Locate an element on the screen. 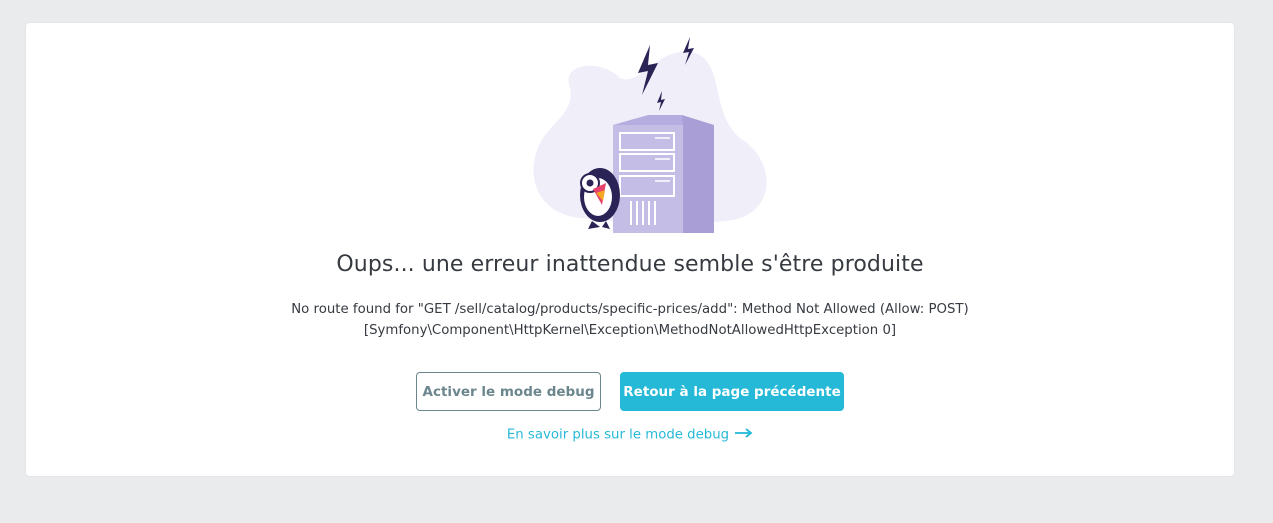 Image resolution: width=1273 pixels, height=523 pixels. learn-more-debug-link: En savoir plus sur le mode debug is located at coordinates (630, 435).